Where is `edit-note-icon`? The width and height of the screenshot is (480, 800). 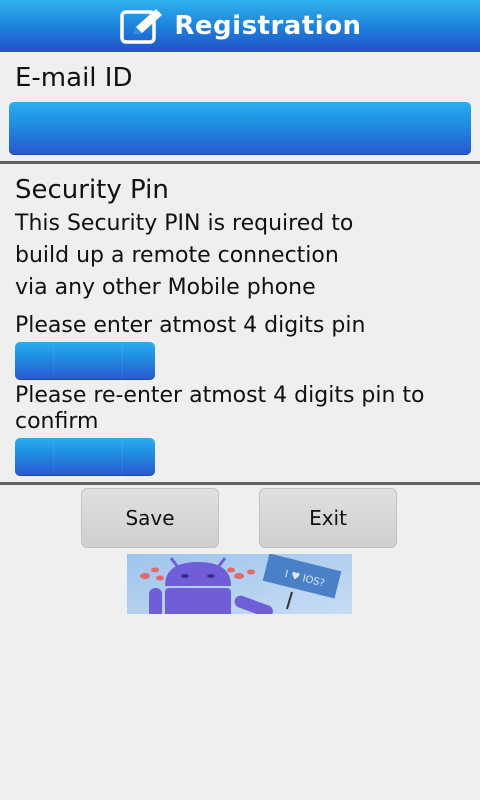
edit-note-icon is located at coordinates (143, 26).